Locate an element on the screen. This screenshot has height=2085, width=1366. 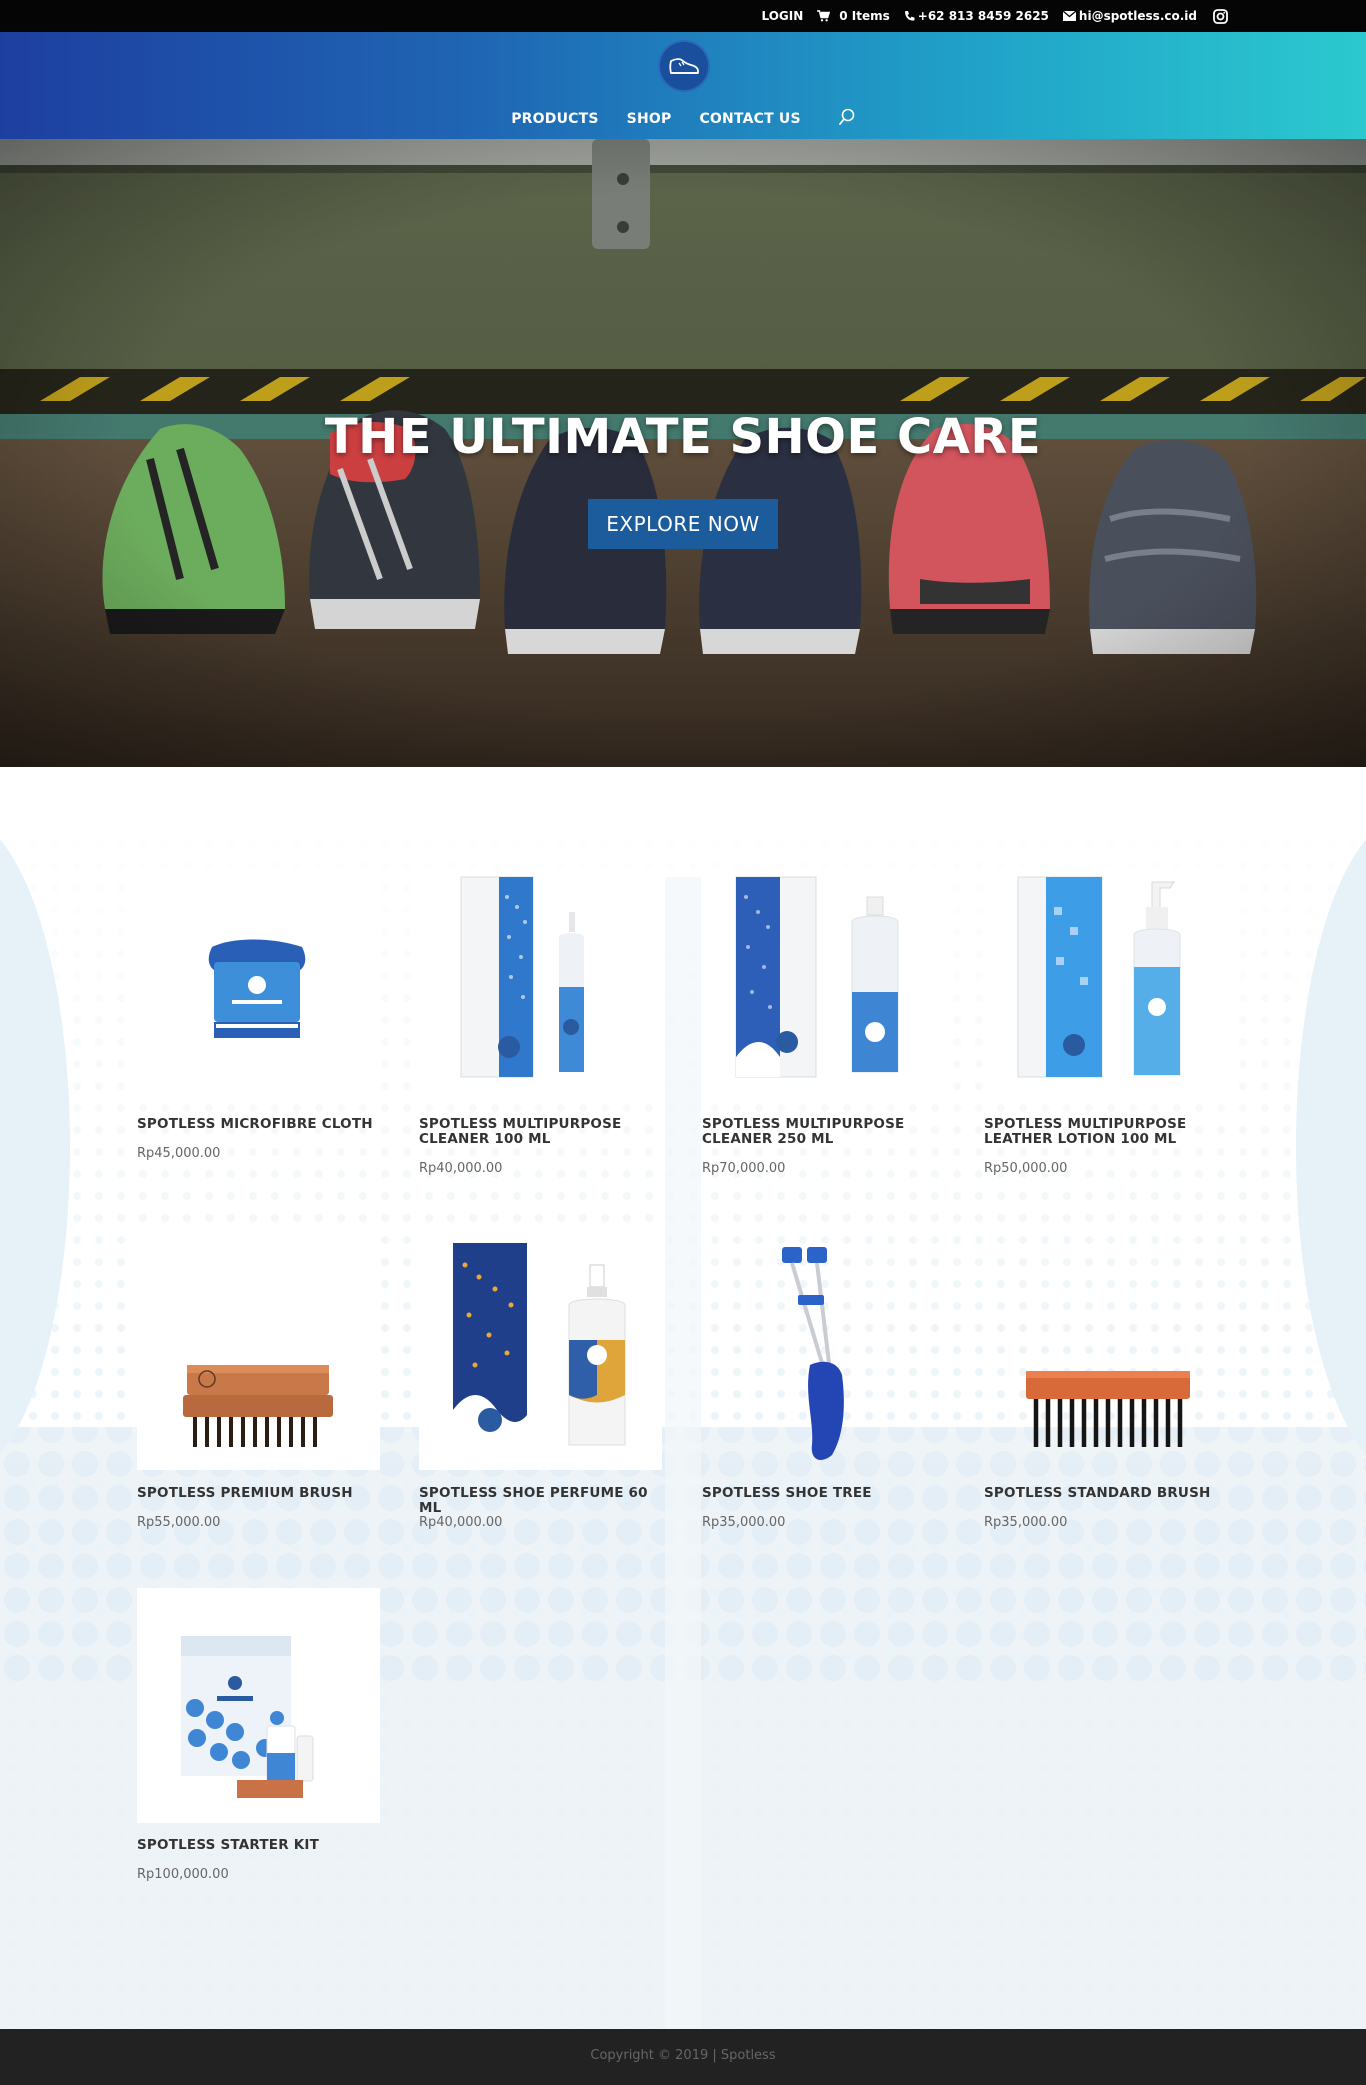
product-card: SPOTLESS STANDARD BRUSH Rp35,000.00 is located at coordinates (1105, 1382).